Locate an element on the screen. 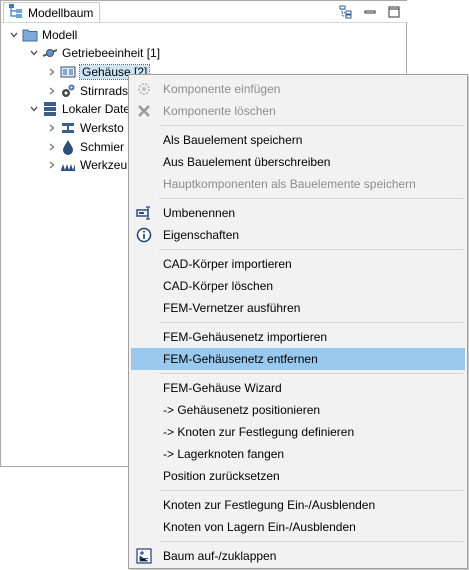  tree-label-spur-gear: Stirnrads is located at coordinates (104, 91).